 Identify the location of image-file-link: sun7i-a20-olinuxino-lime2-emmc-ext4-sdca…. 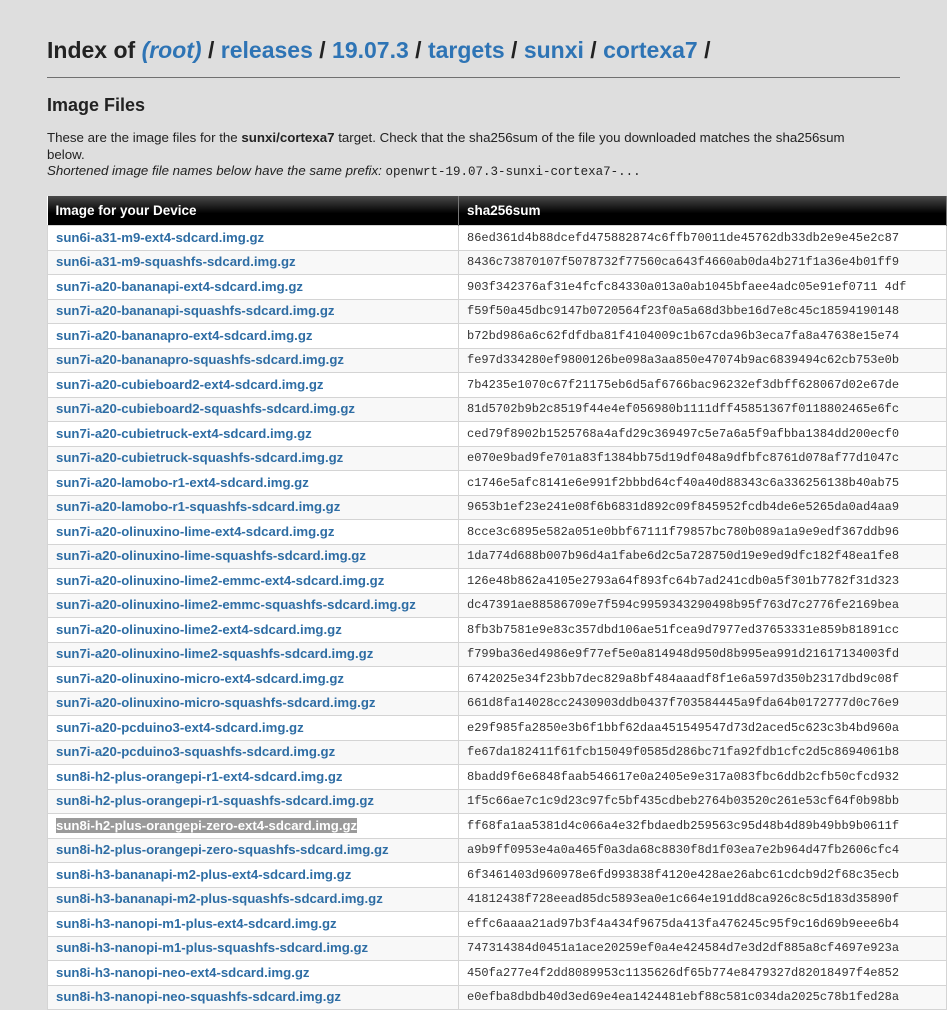
(220, 580).